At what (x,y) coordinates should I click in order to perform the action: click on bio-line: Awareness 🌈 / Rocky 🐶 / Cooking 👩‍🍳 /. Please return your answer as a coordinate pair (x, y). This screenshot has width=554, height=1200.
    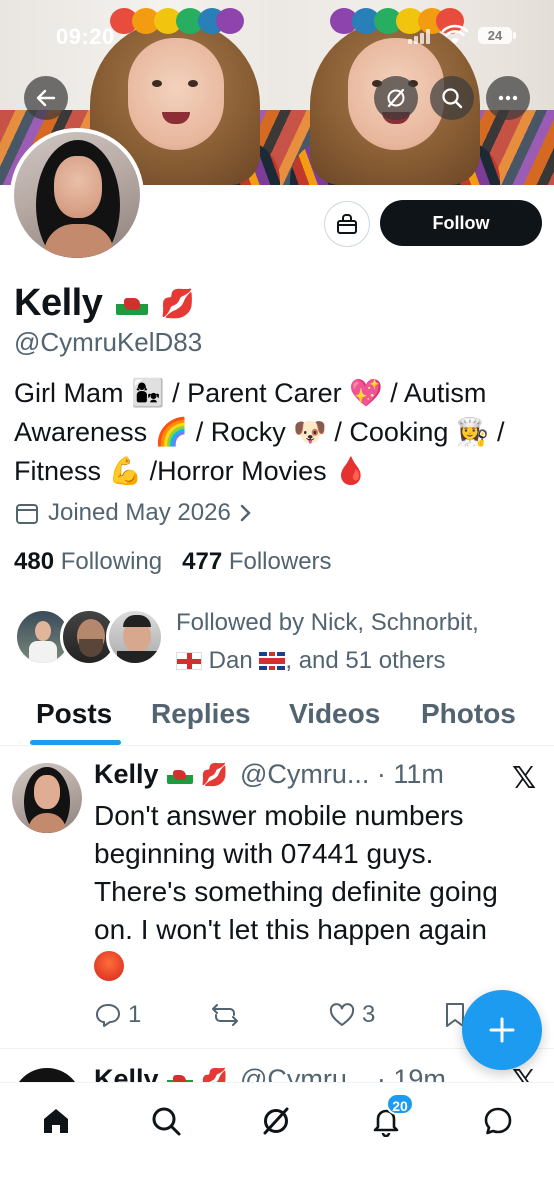
    Looking at the image, I should click on (259, 432).